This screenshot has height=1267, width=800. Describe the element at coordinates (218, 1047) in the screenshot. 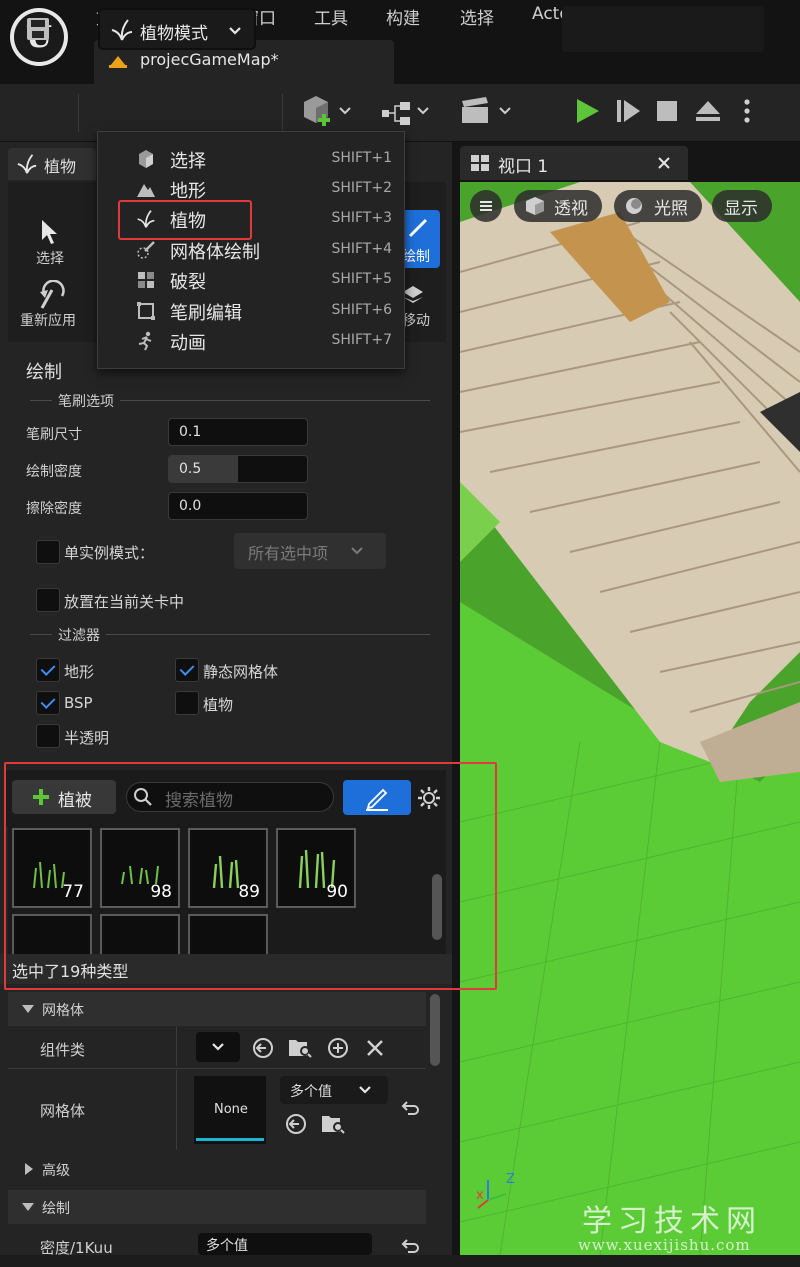

I see `component-class-dropdown` at that location.